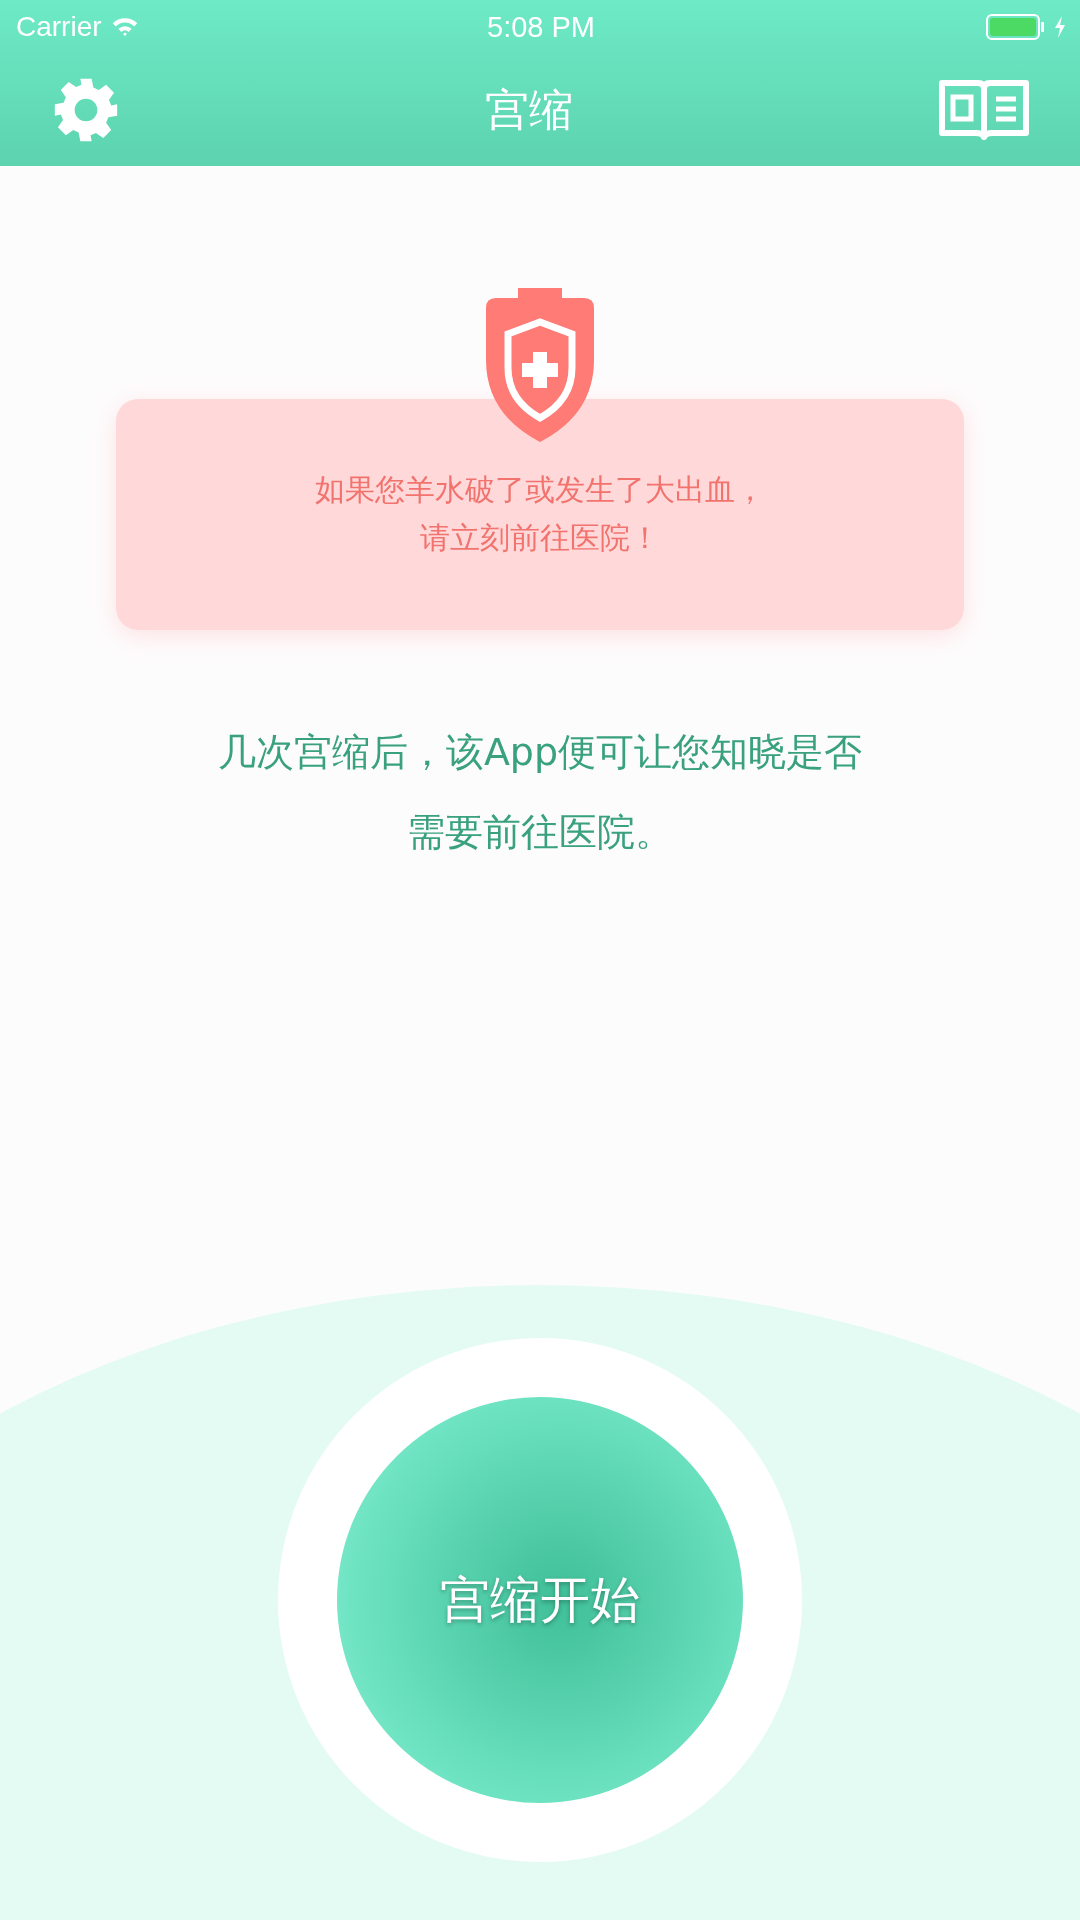  What do you see at coordinates (1016, 27) in the screenshot?
I see `battery-icon` at bounding box center [1016, 27].